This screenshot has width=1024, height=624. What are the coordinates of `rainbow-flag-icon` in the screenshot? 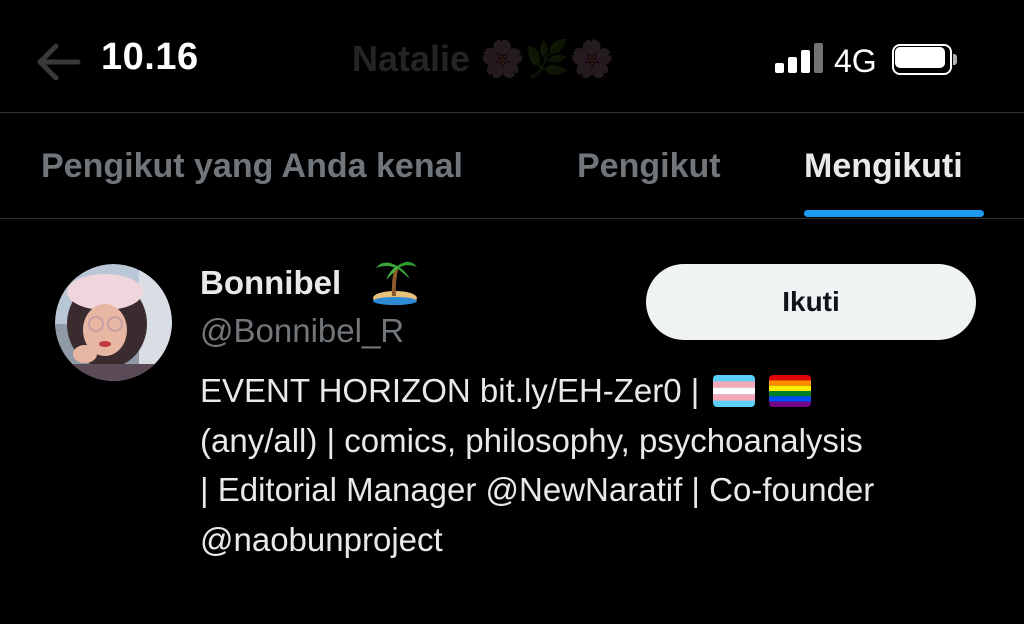 It's located at (790, 391).